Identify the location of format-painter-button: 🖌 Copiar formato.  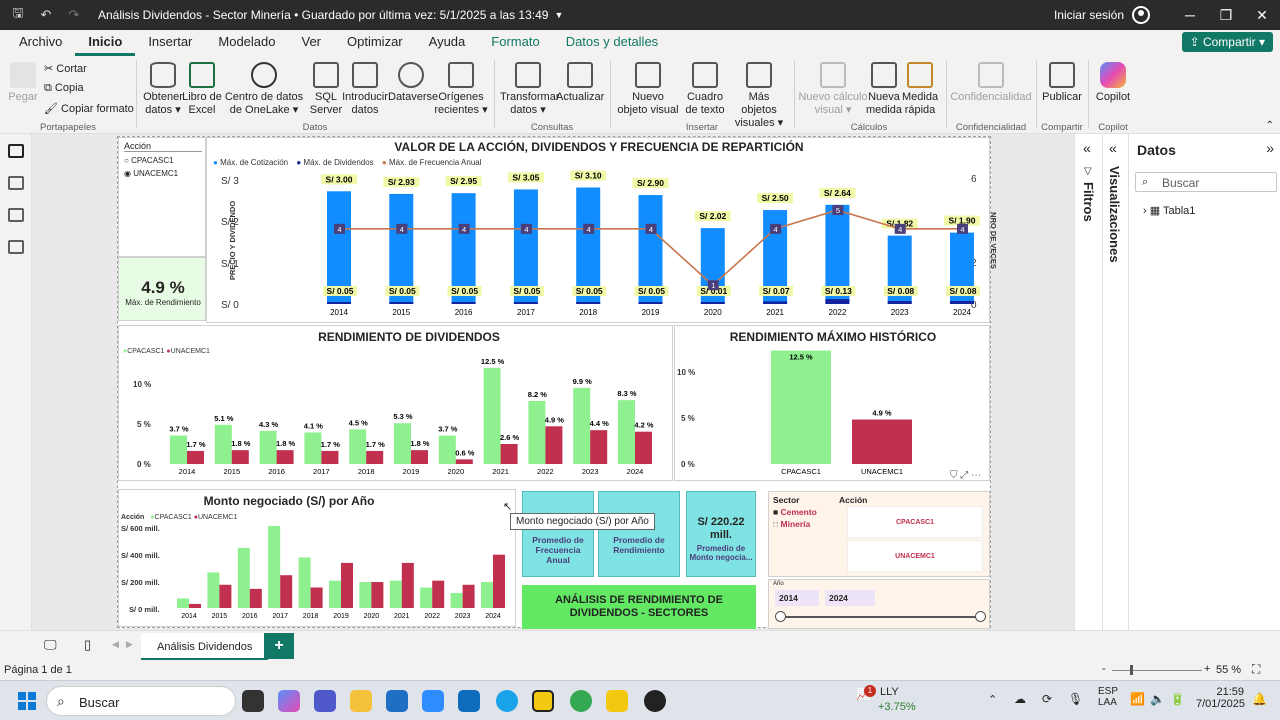
(89, 108).